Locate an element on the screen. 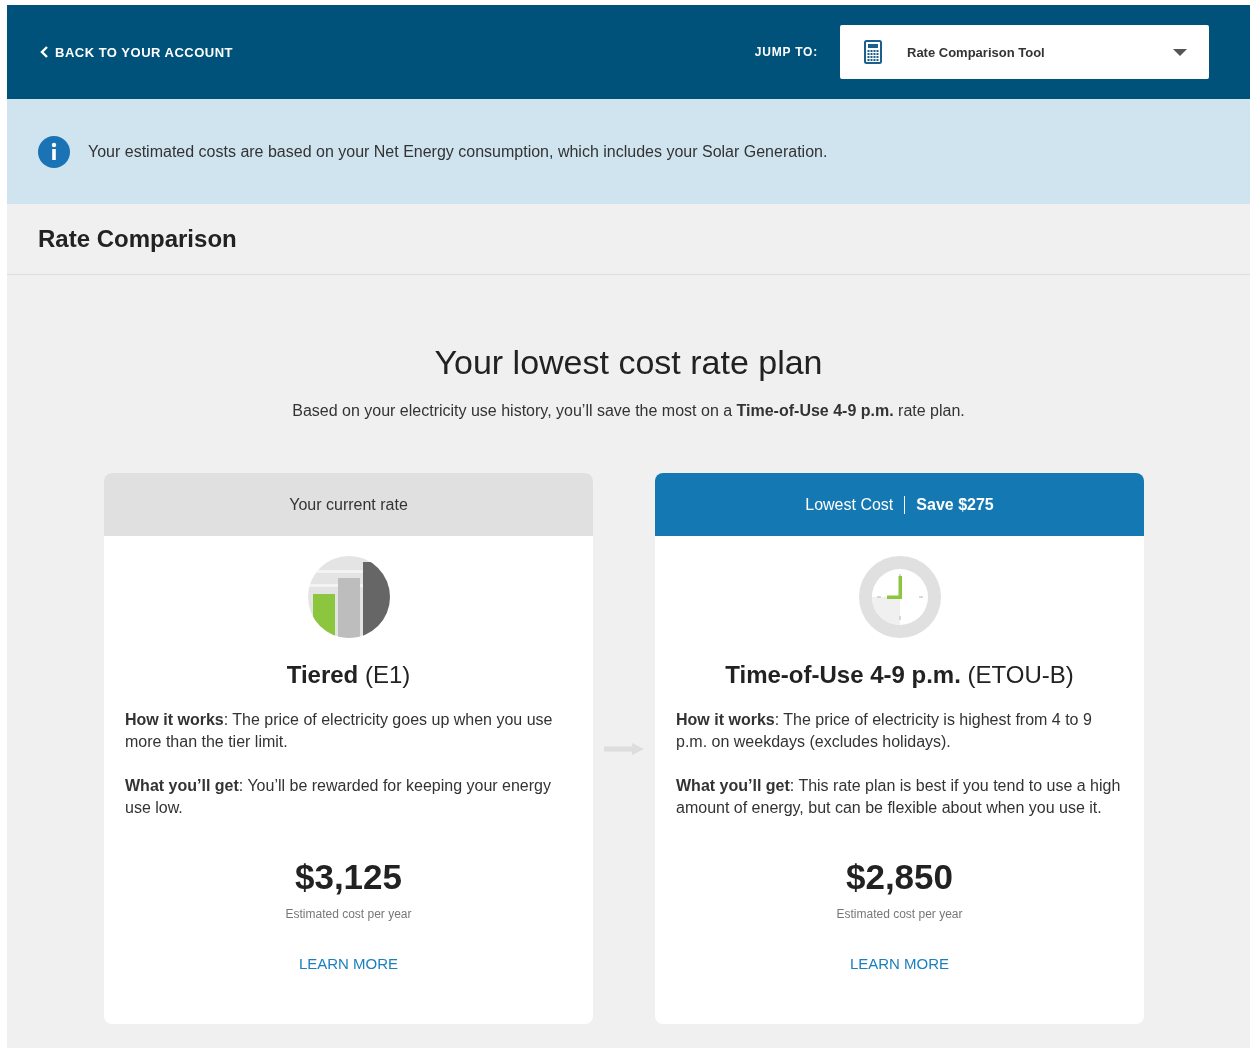  plan-name: Tiered (E1) is located at coordinates (348, 675).